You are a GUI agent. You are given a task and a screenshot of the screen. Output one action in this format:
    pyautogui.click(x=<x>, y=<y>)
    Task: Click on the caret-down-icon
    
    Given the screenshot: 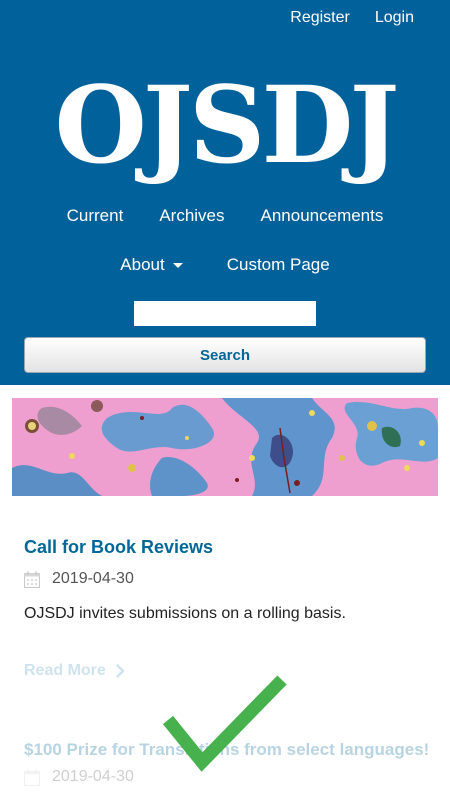 What is the action you would take?
    pyautogui.click(x=177, y=266)
    